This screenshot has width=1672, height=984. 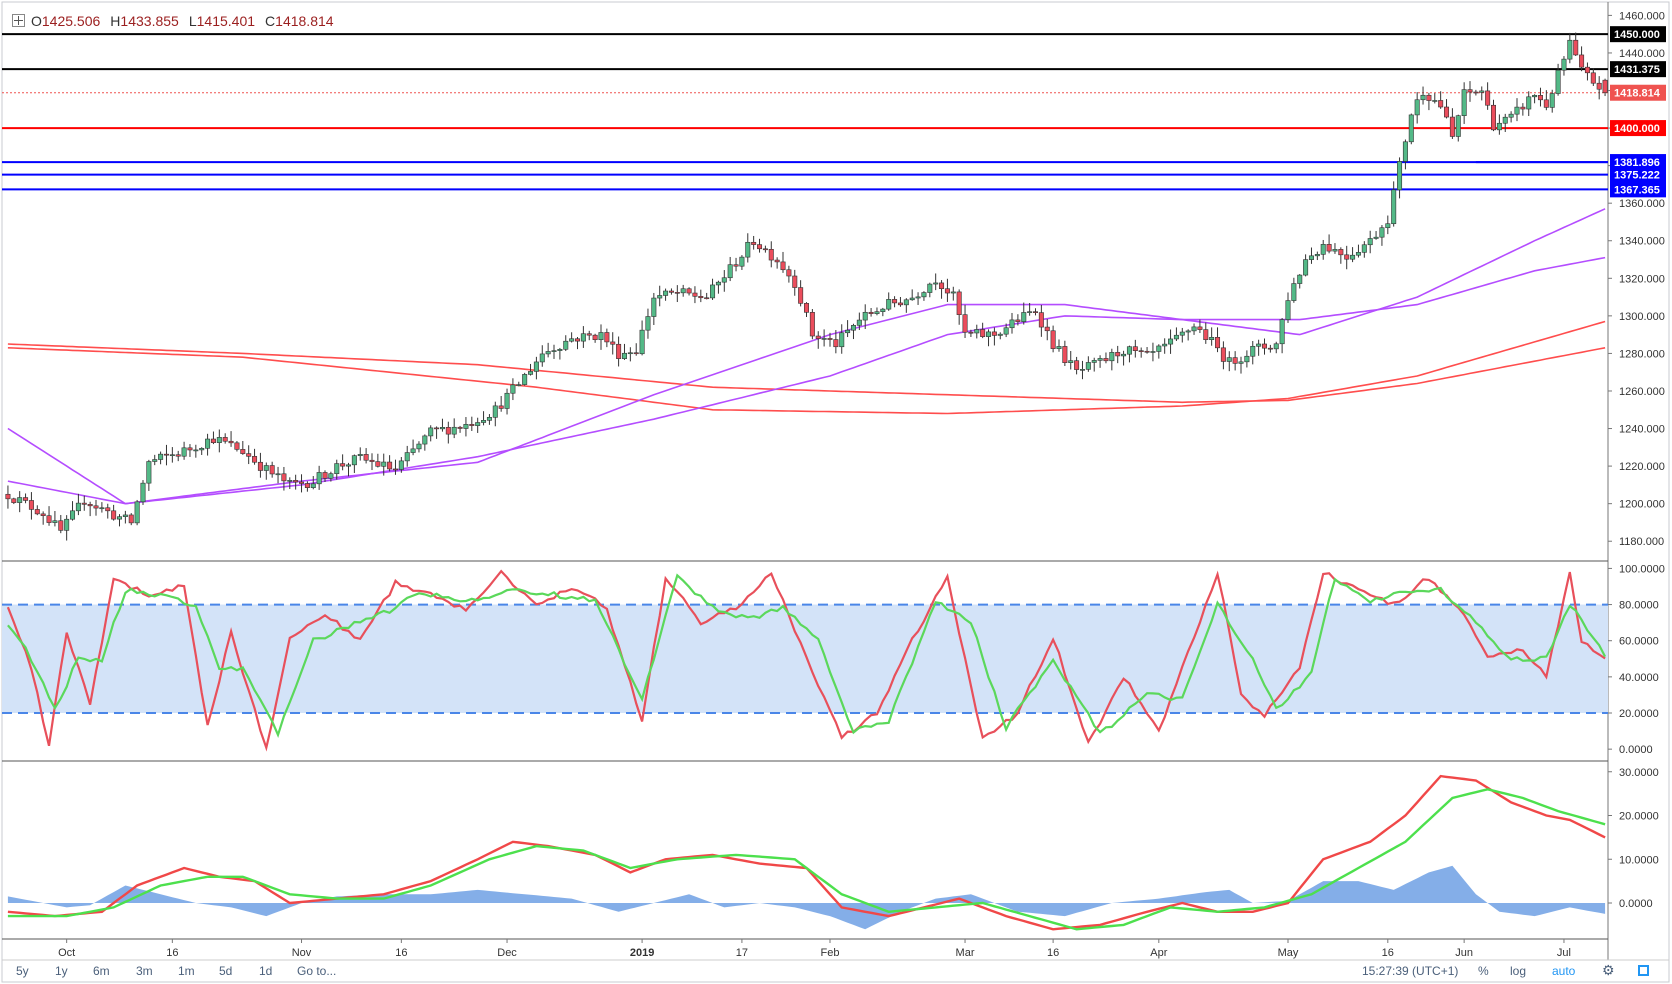 I want to click on timeframe-3m: 3m, so click(x=144, y=971).